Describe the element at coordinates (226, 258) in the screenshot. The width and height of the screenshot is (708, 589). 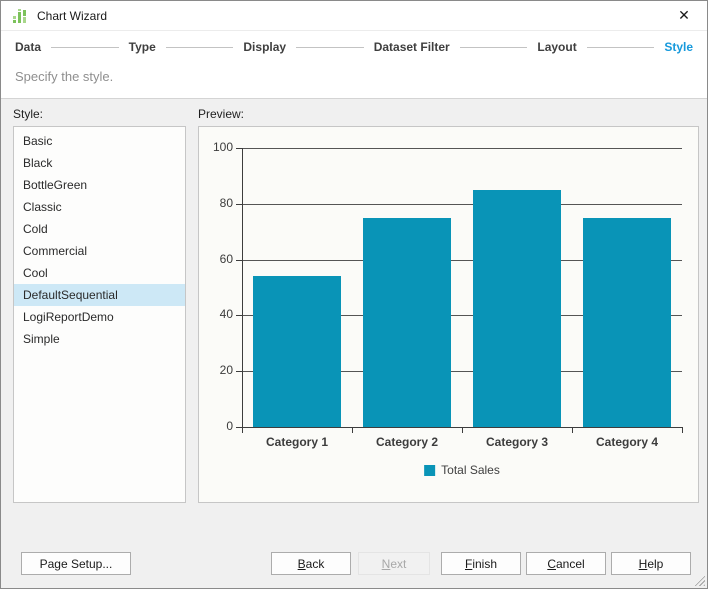
I see `y-axis-tick-label: 60` at that location.